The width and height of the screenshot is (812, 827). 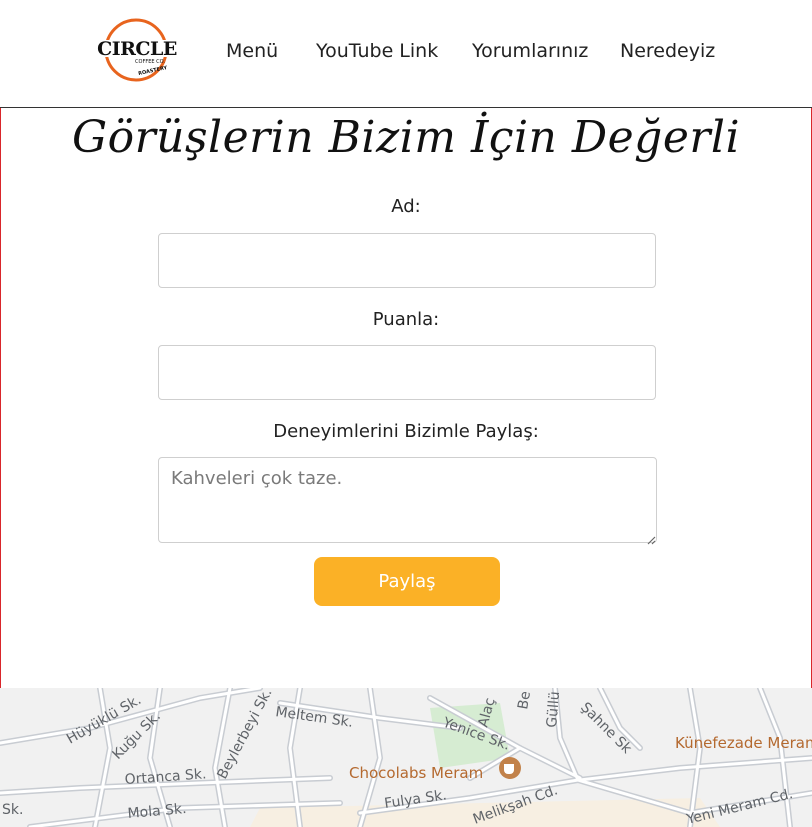 What do you see at coordinates (252, 51) in the screenshot?
I see `nav-link-menu: Menü` at bounding box center [252, 51].